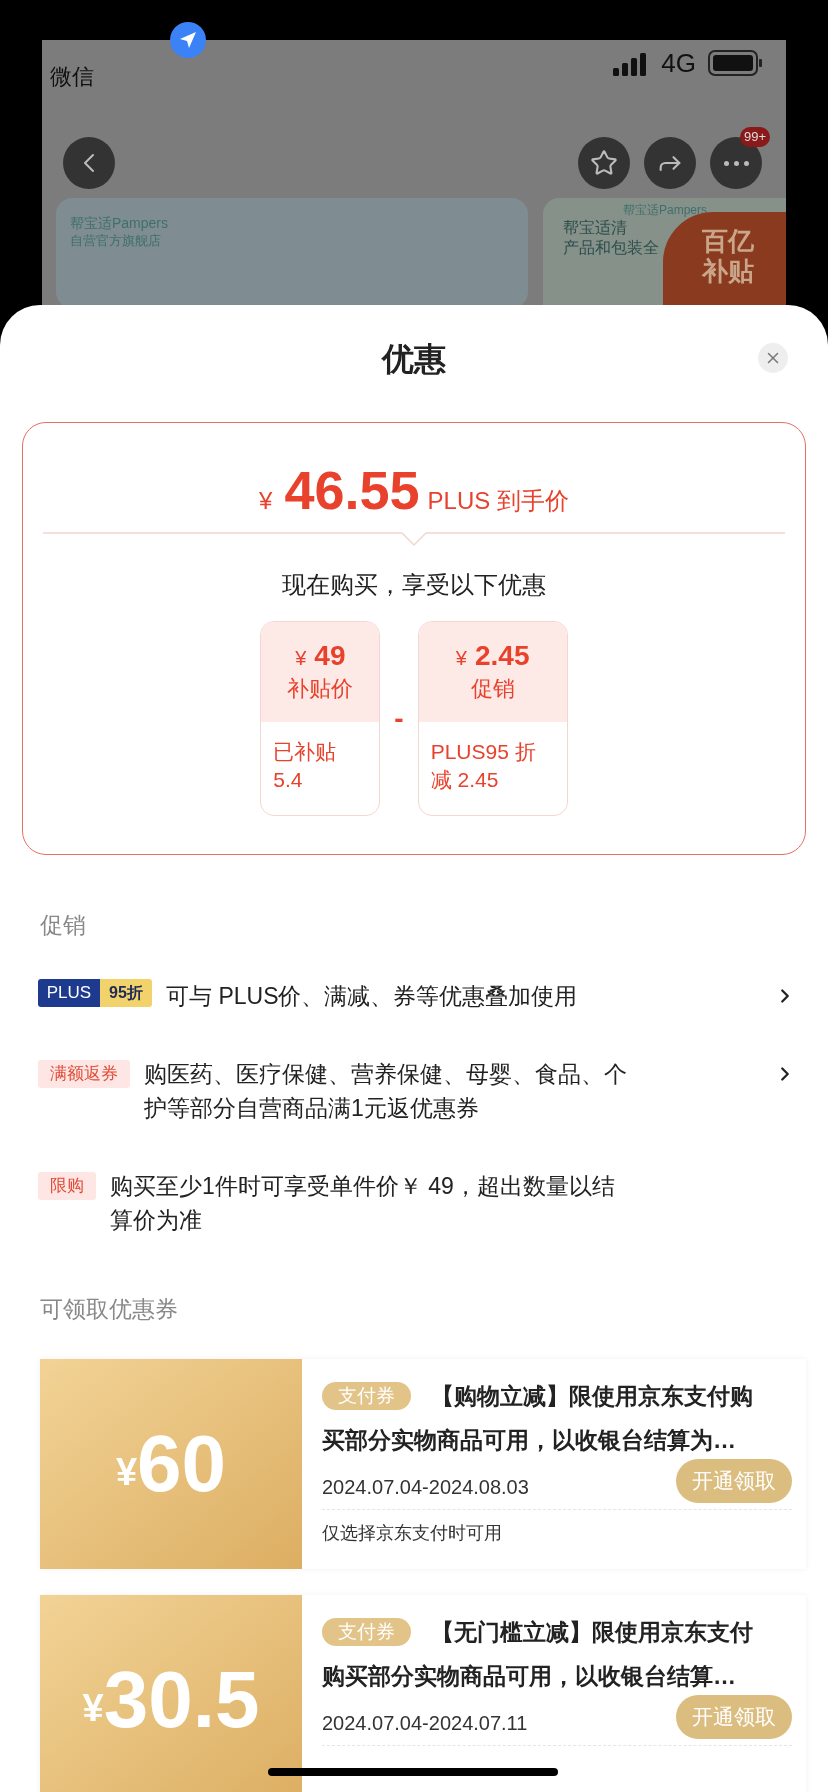  I want to click on breakdown-note: 已补贴, so click(305, 752).